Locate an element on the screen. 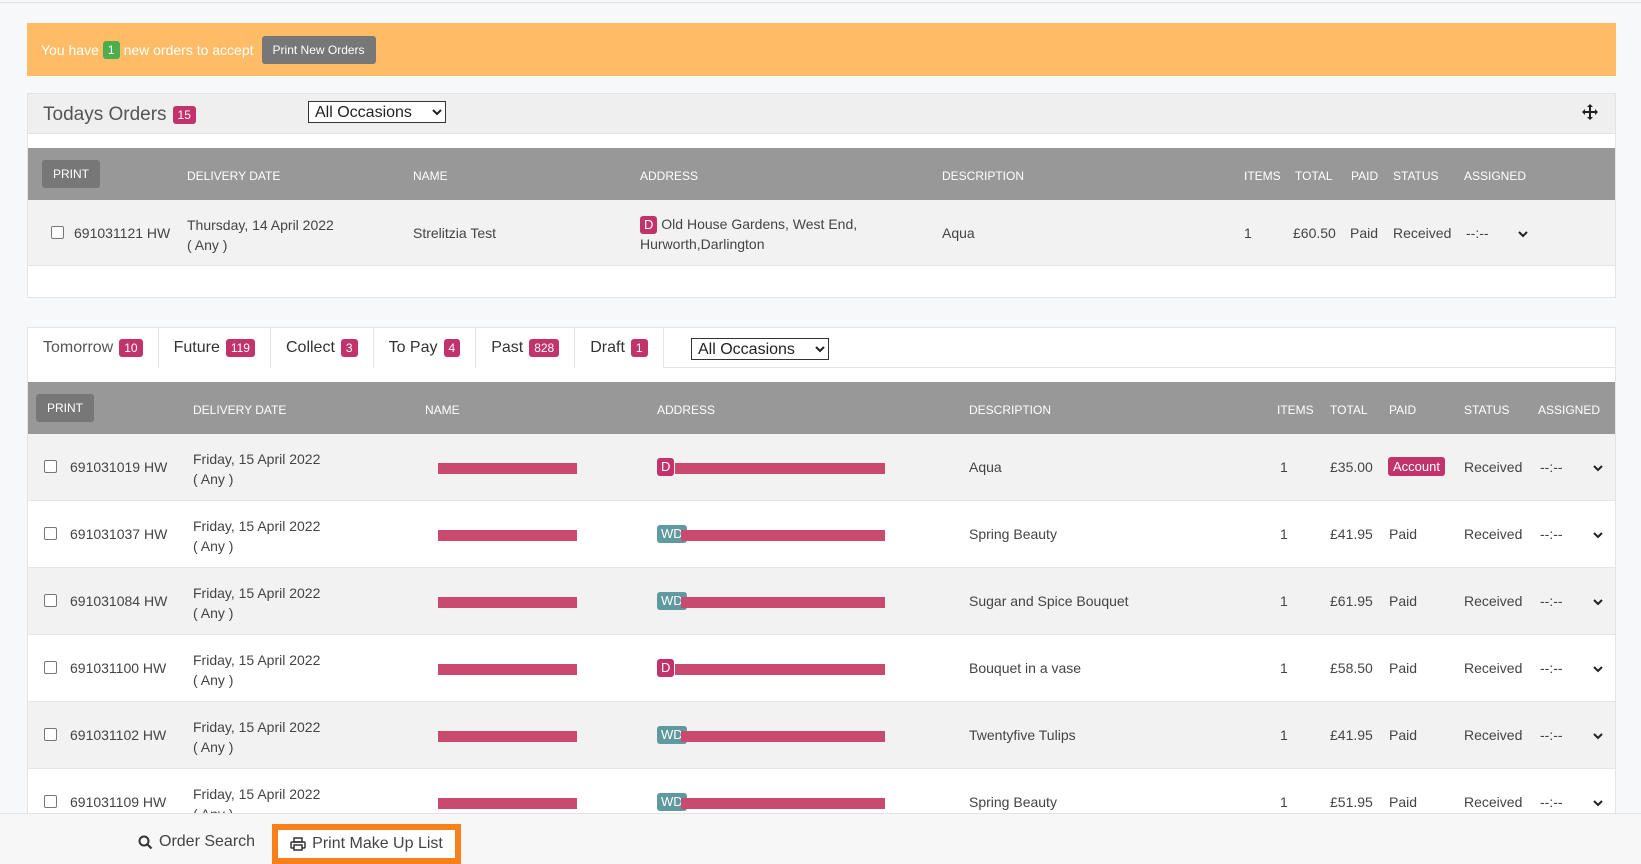 This screenshot has height=864, width=1641. col-address: ADDRESS is located at coordinates (686, 410).